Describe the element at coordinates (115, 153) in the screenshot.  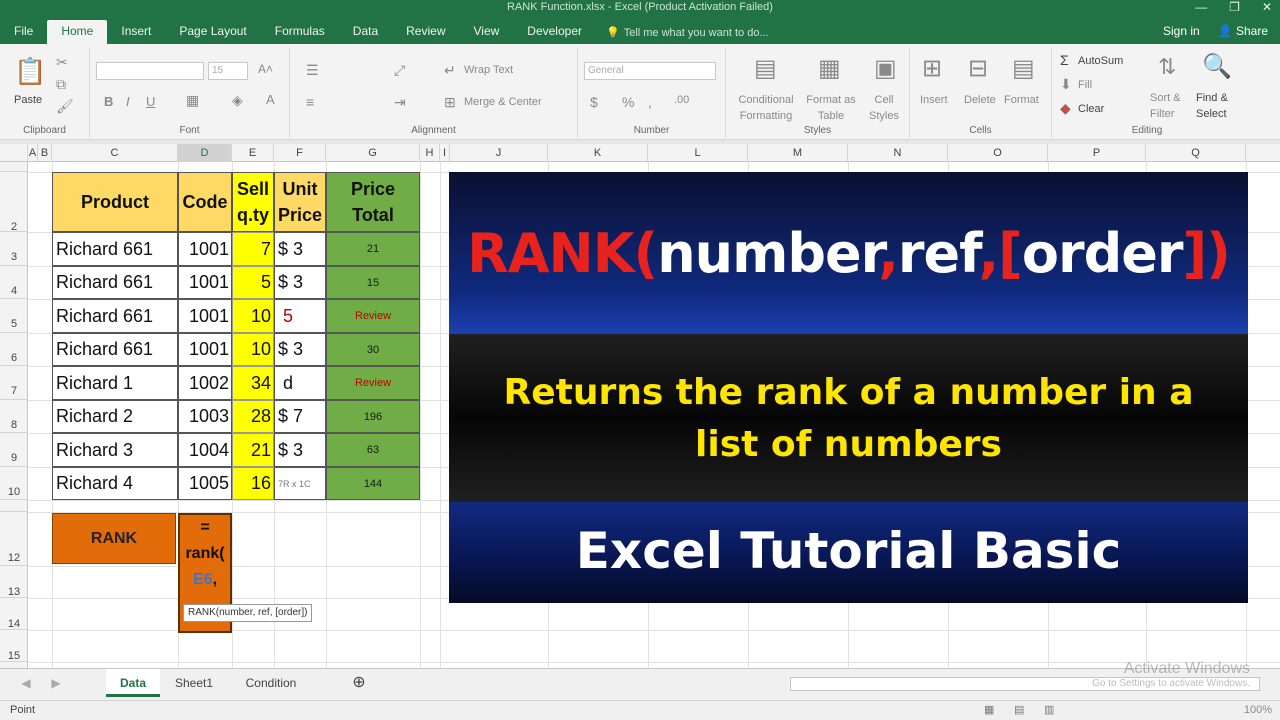
I see `col-header-c: C` at that location.